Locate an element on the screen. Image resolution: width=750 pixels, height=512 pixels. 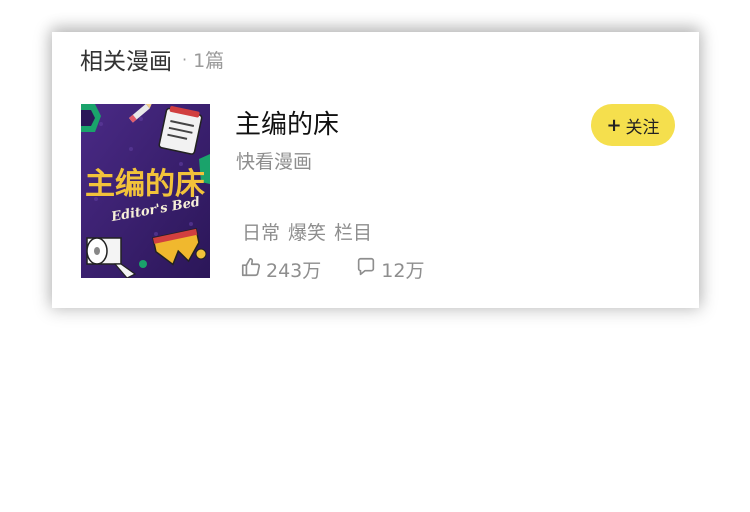
follow-button: + 关注 is located at coordinates (633, 125).